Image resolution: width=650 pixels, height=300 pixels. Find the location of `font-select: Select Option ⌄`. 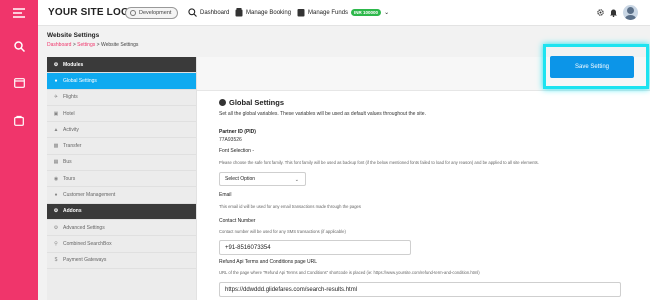

font-select: Select Option ⌄ is located at coordinates (262, 179).